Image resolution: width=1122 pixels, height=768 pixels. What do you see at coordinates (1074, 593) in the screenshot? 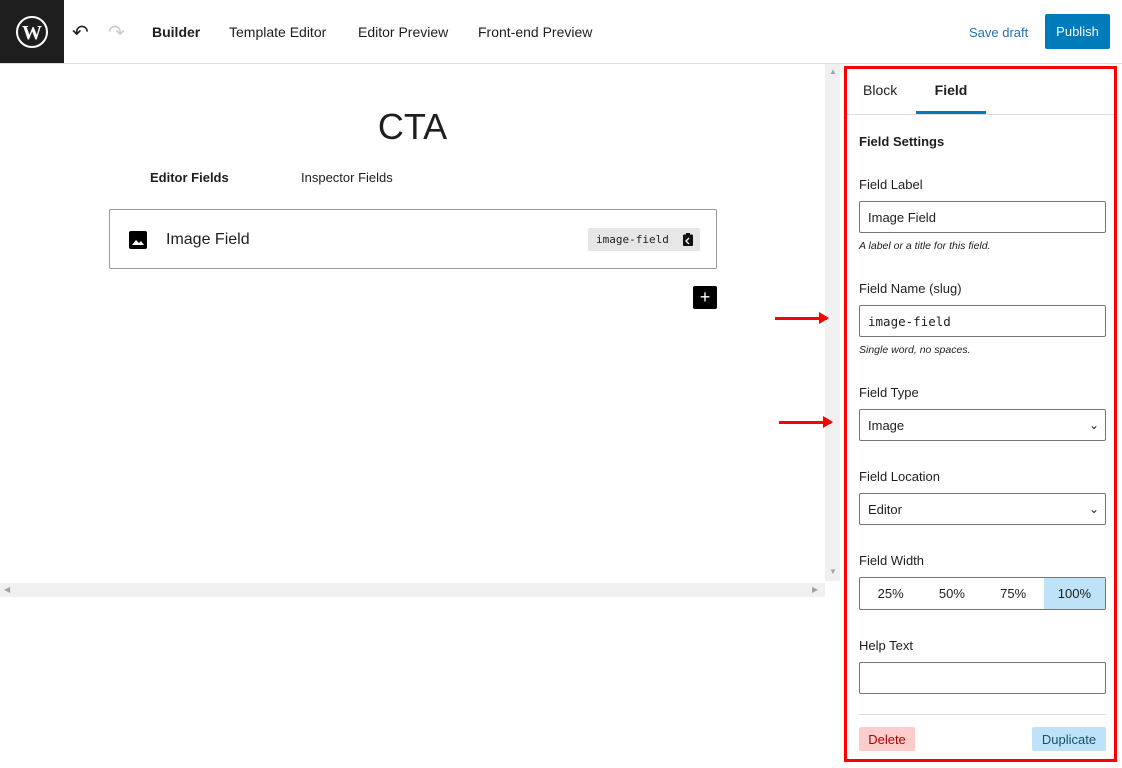
I see `width-100-button: 100%` at bounding box center [1074, 593].